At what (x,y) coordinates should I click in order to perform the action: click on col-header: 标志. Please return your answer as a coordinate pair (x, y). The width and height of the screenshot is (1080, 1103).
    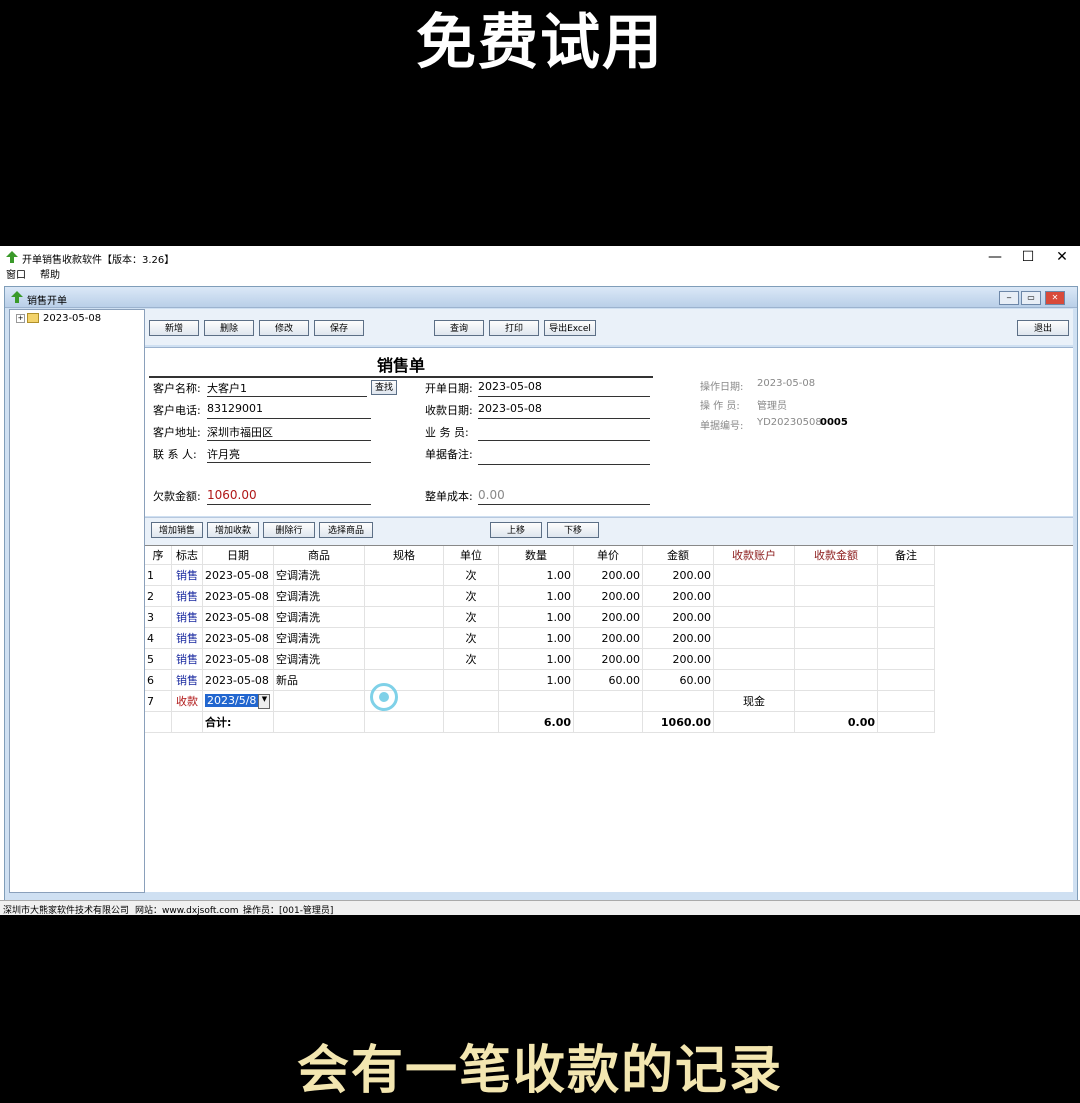
    Looking at the image, I should click on (187, 555).